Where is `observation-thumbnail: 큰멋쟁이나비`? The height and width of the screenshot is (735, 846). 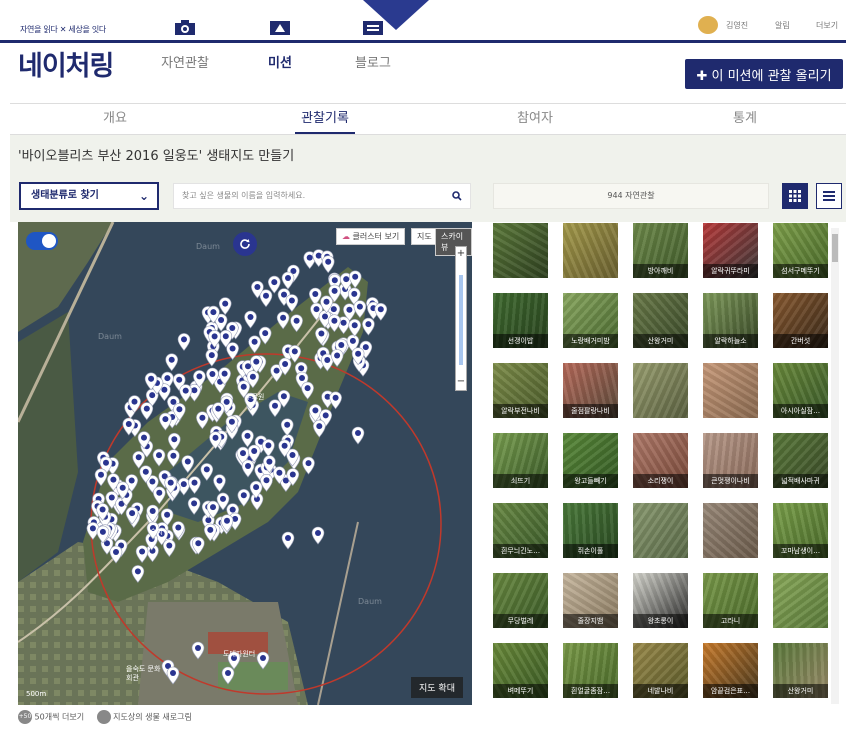
observation-thumbnail: 큰멋쟁이나비 is located at coordinates (730, 460).